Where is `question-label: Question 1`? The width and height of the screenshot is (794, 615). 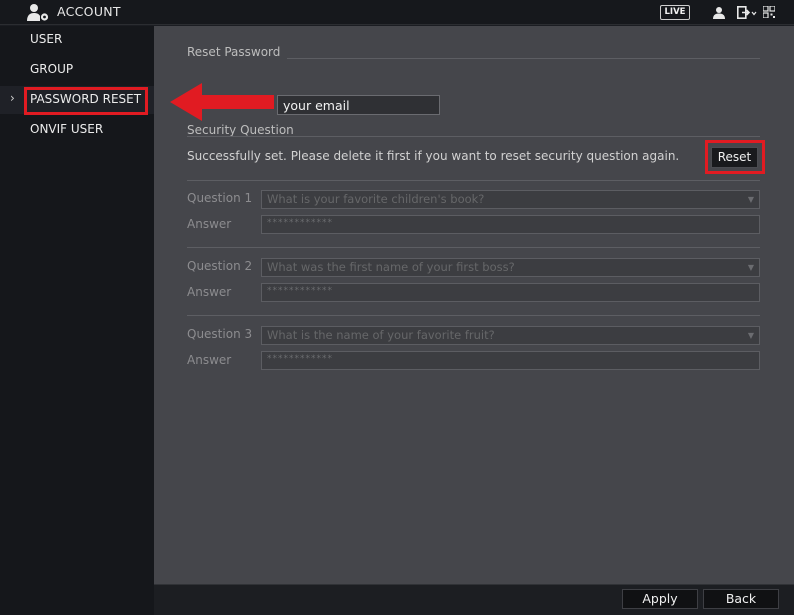 question-label: Question 1 is located at coordinates (220, 198).